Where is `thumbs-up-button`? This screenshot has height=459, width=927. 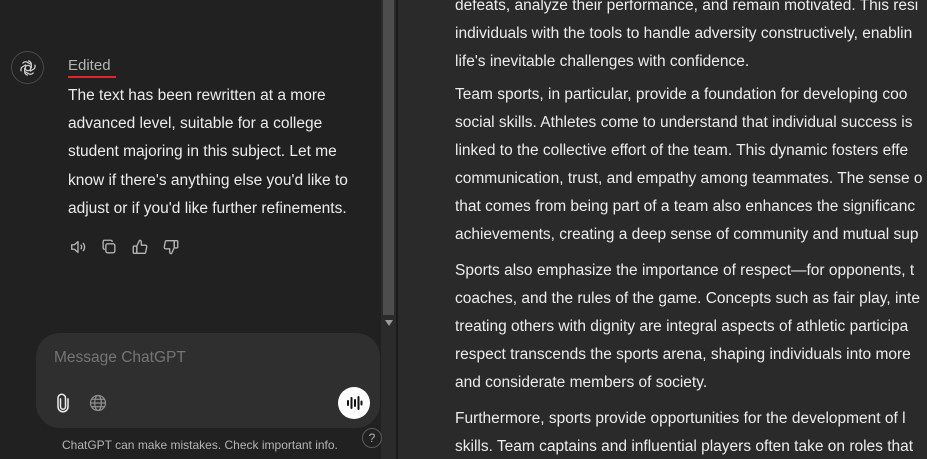
thumbs-up-button is located at coordinates (140, 247).